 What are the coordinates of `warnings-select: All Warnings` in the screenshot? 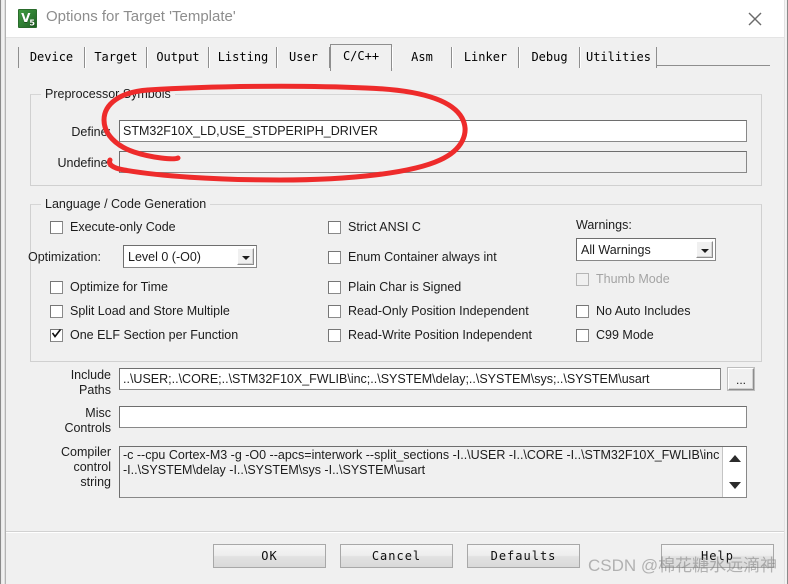 It's located at (646, 249).